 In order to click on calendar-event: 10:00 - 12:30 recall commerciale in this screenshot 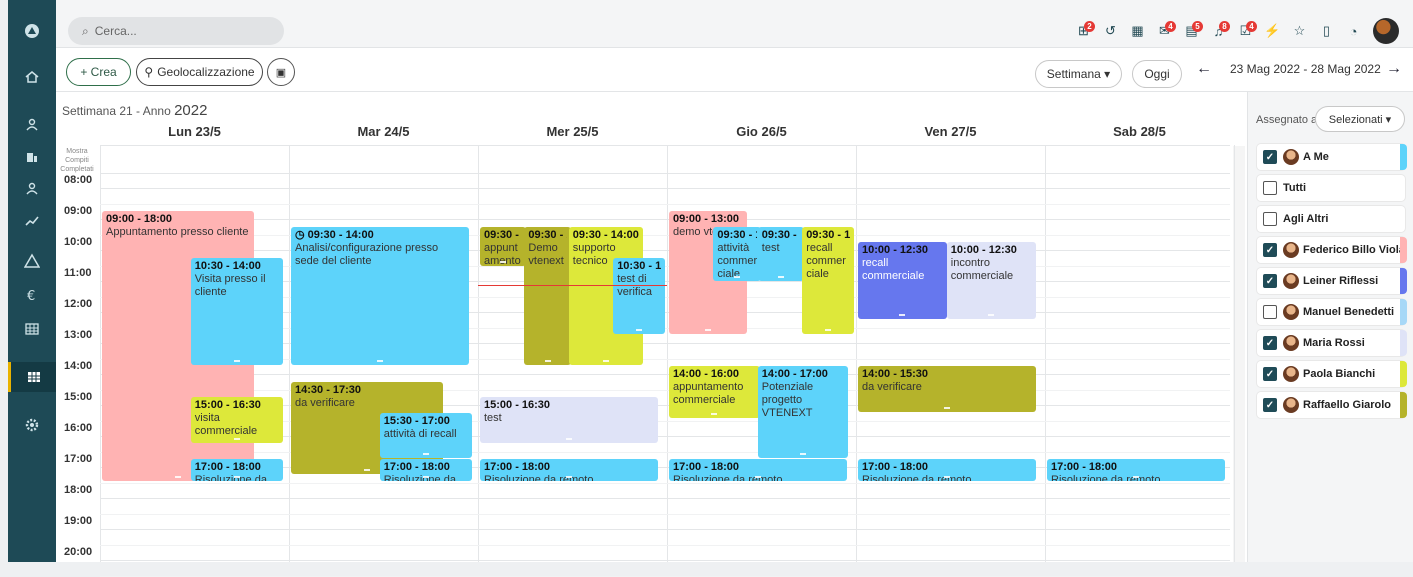, I will do `click(902, 280)`.